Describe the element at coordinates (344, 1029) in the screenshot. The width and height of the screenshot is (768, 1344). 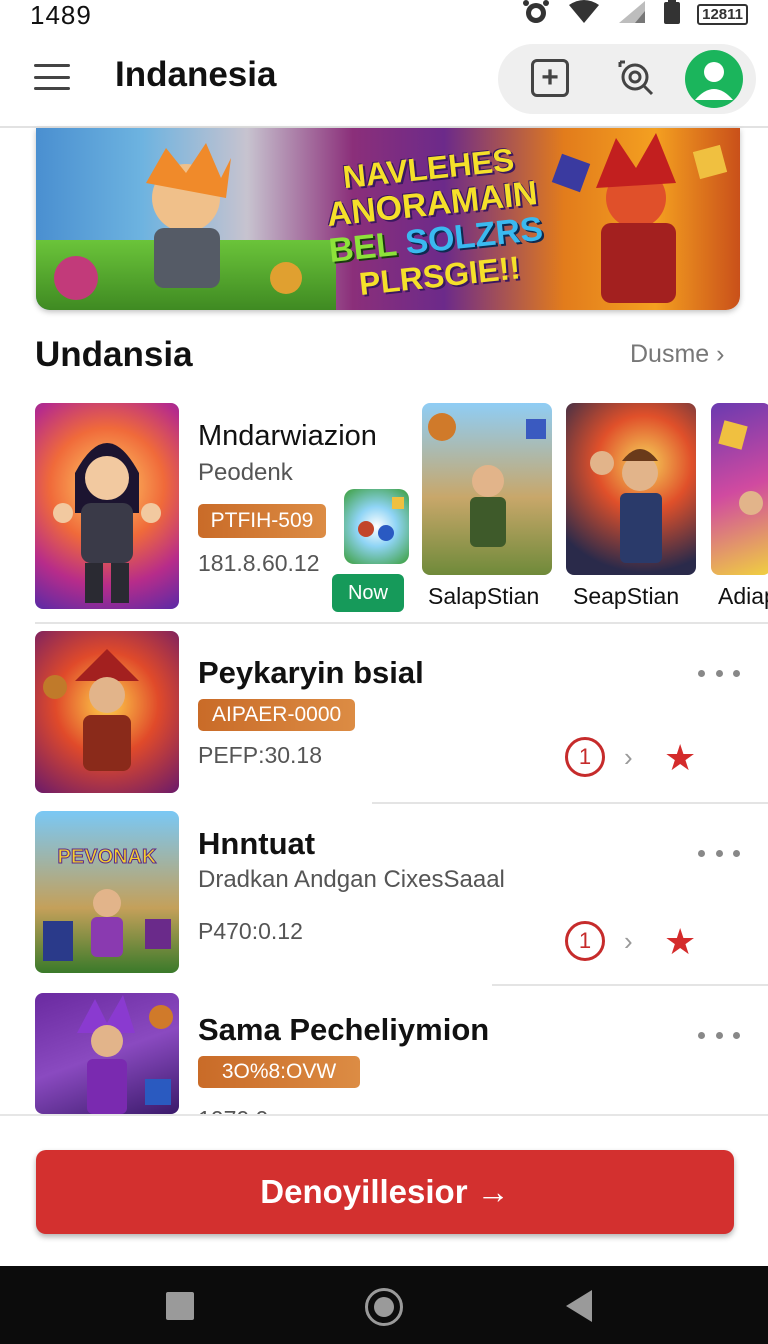
I see `list-item-title: Sama Pecheliymion` at that location.